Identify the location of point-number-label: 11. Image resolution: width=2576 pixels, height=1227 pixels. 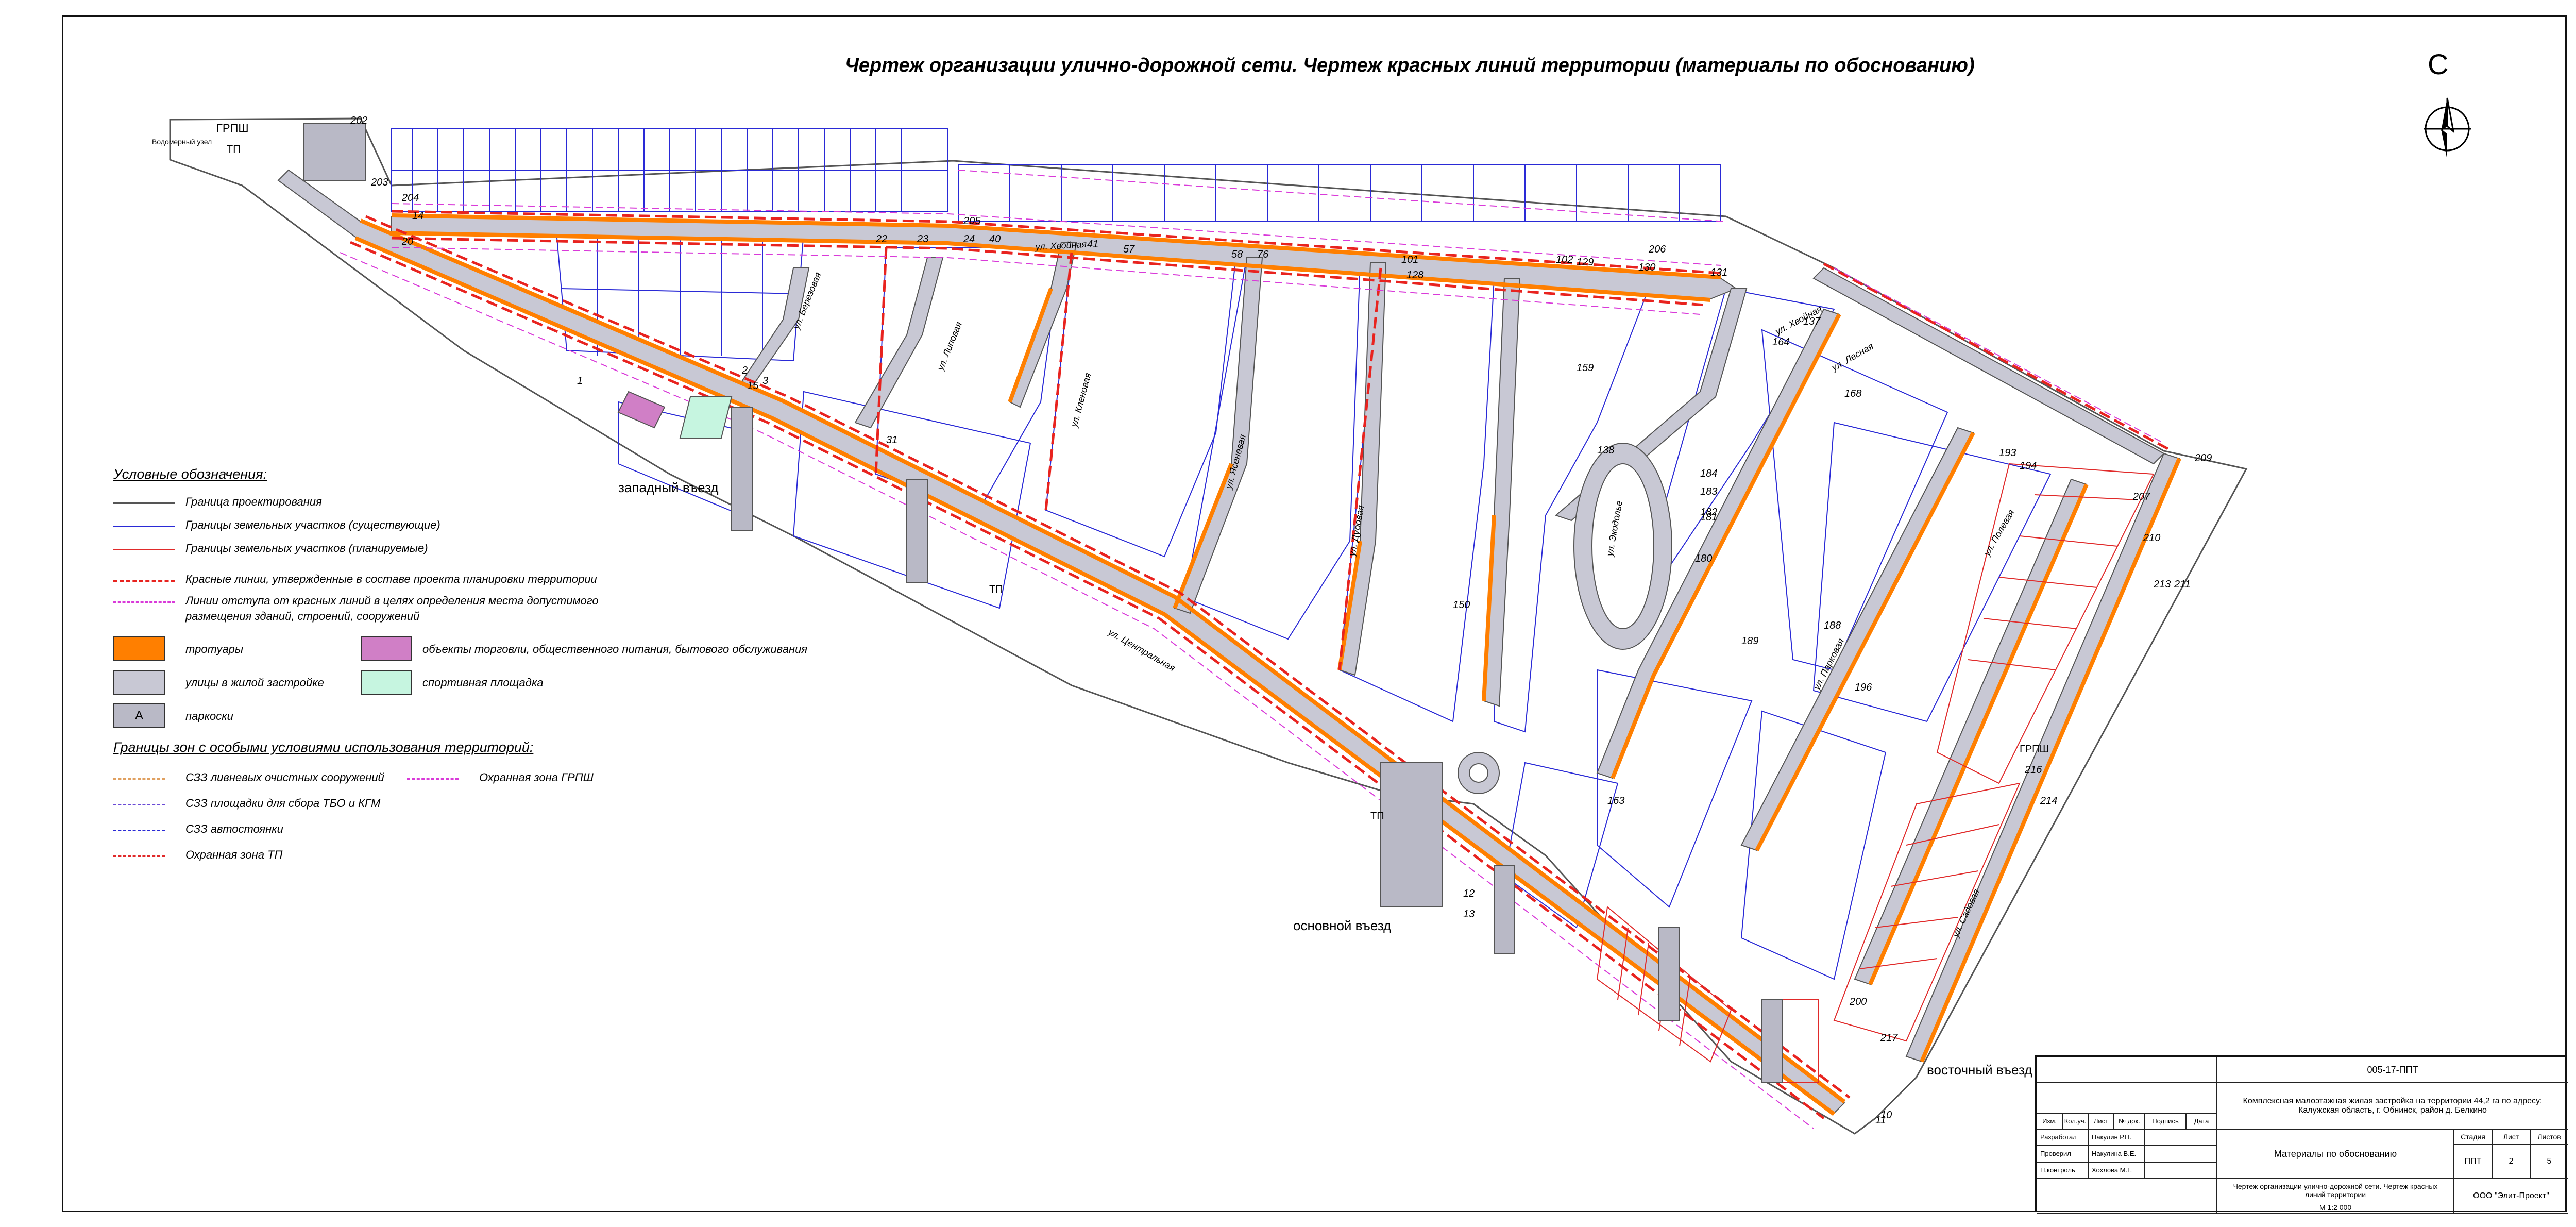
(1880, 1120).